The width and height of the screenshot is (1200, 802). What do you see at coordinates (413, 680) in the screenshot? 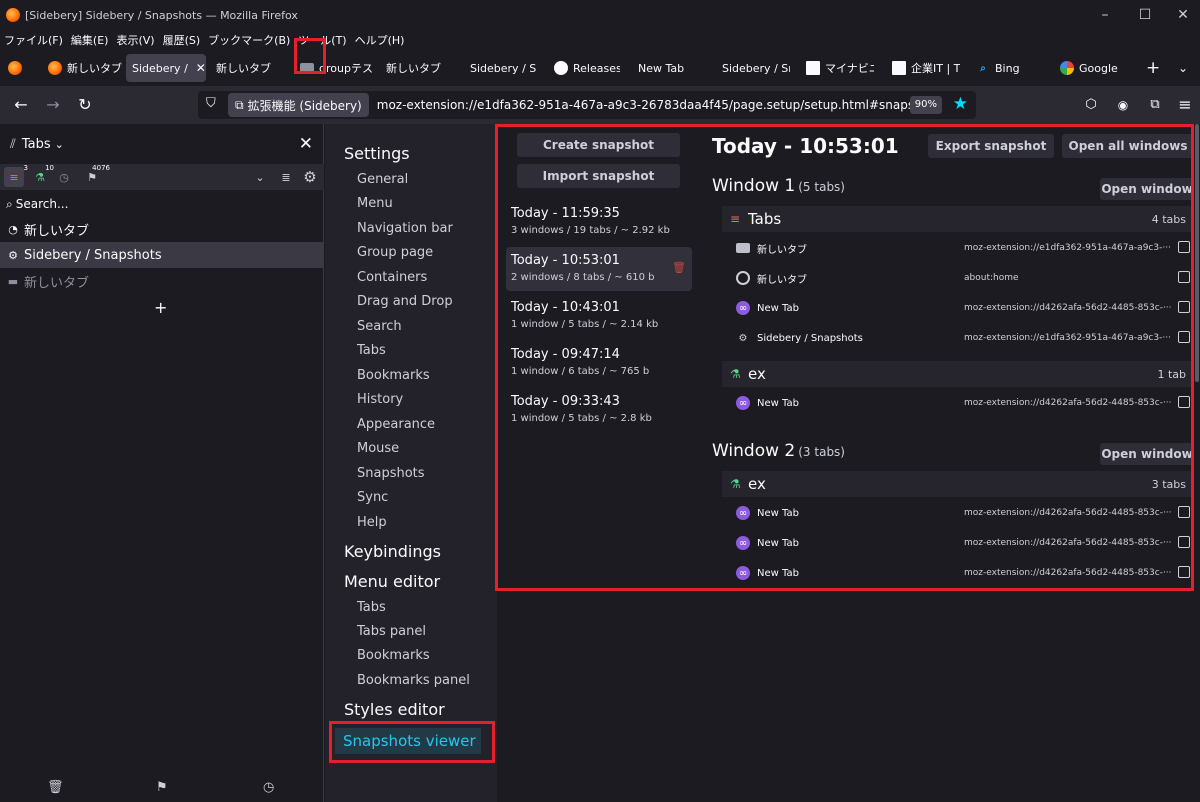
I see `nav-menu-editor-bookmarks-panel: Bookmarks panel` at bounding box center [413, 680].